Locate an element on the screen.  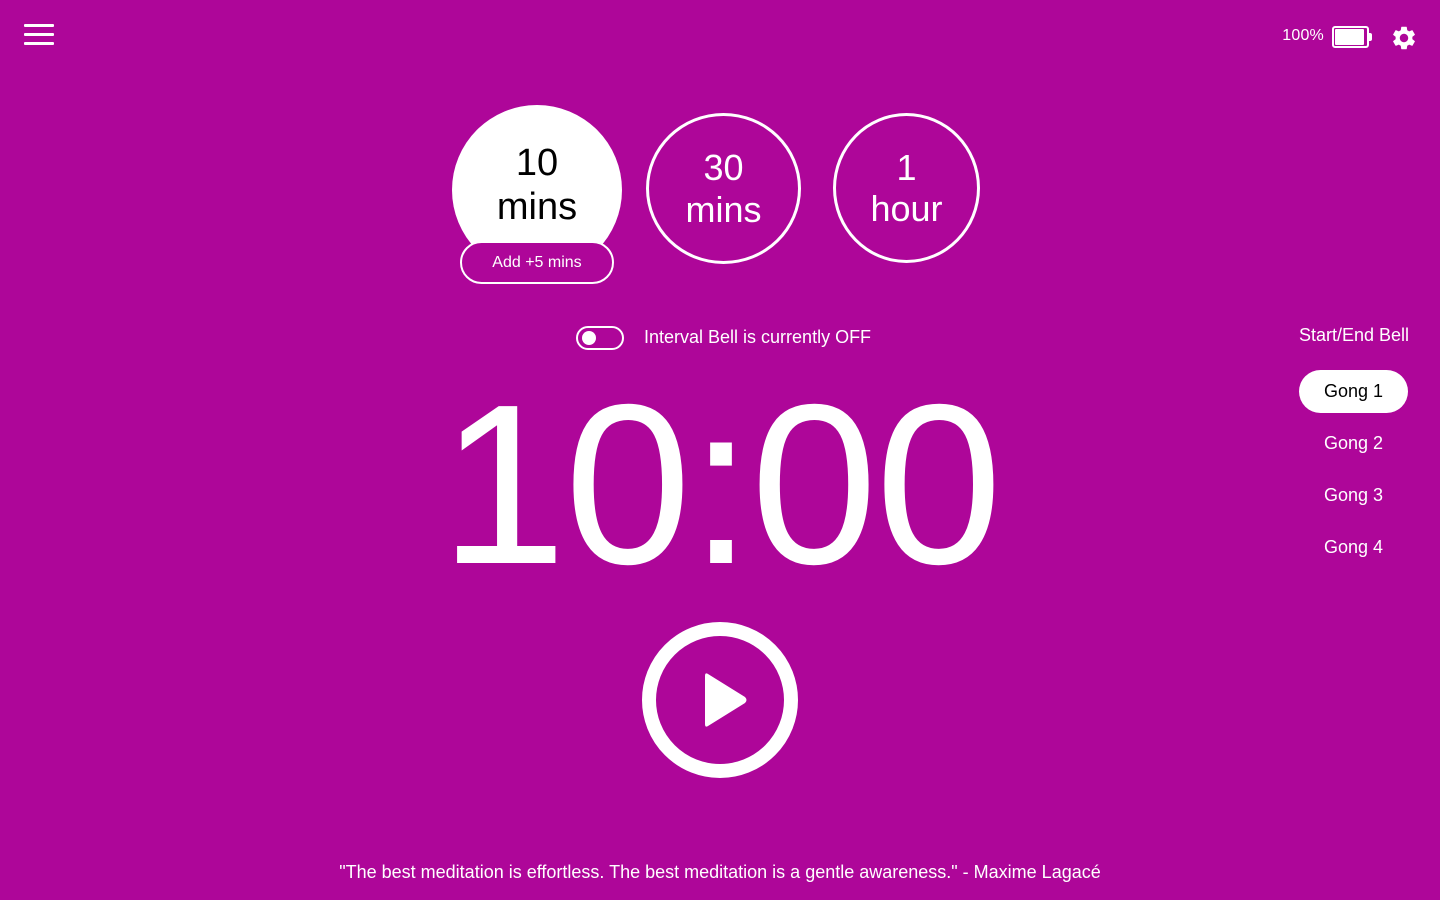
add-5-mins-button: Add +5 mins is located at coordinates (537, 262).